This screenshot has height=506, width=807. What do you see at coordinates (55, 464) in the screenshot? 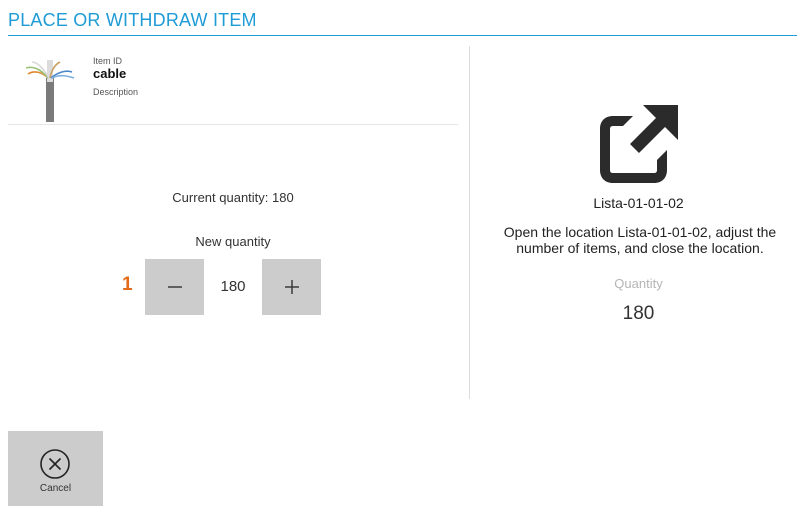
I see `close-circle-icon` at bounding box center [55, 464].